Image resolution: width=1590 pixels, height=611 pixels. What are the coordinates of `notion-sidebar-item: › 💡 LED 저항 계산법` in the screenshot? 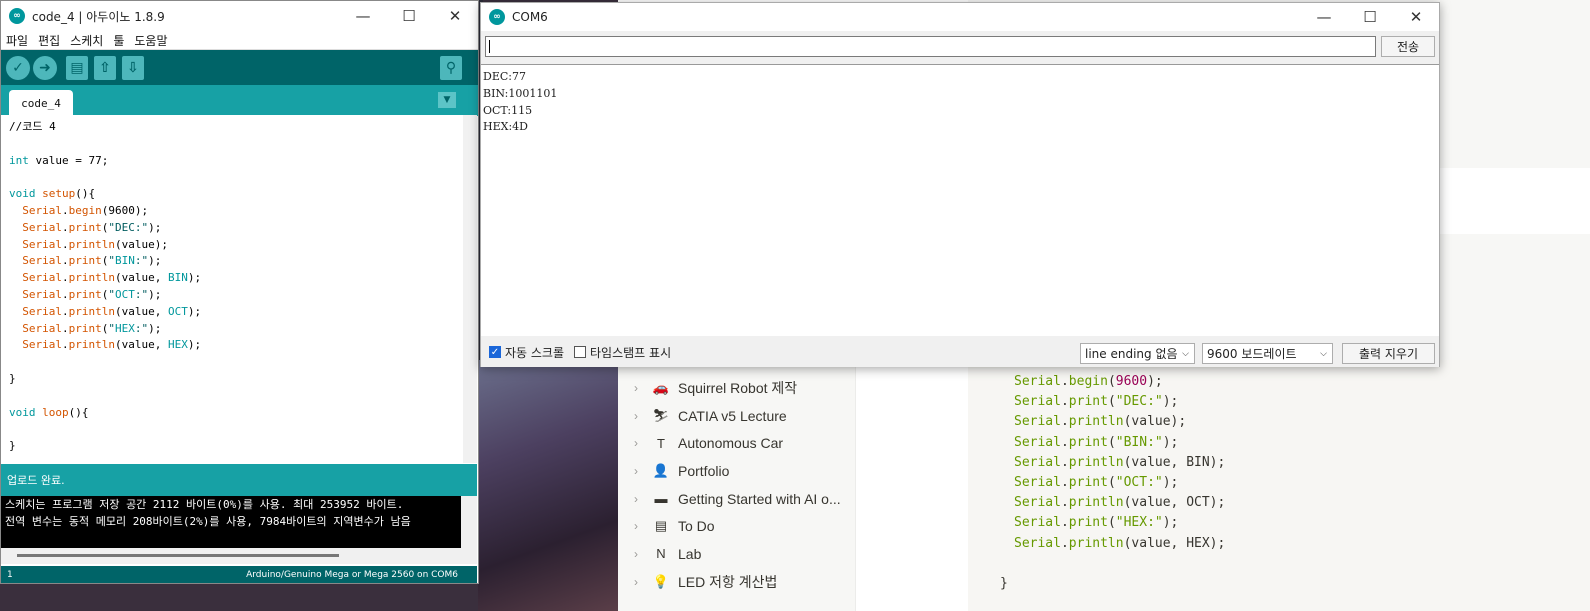 It's located at (736, 582).